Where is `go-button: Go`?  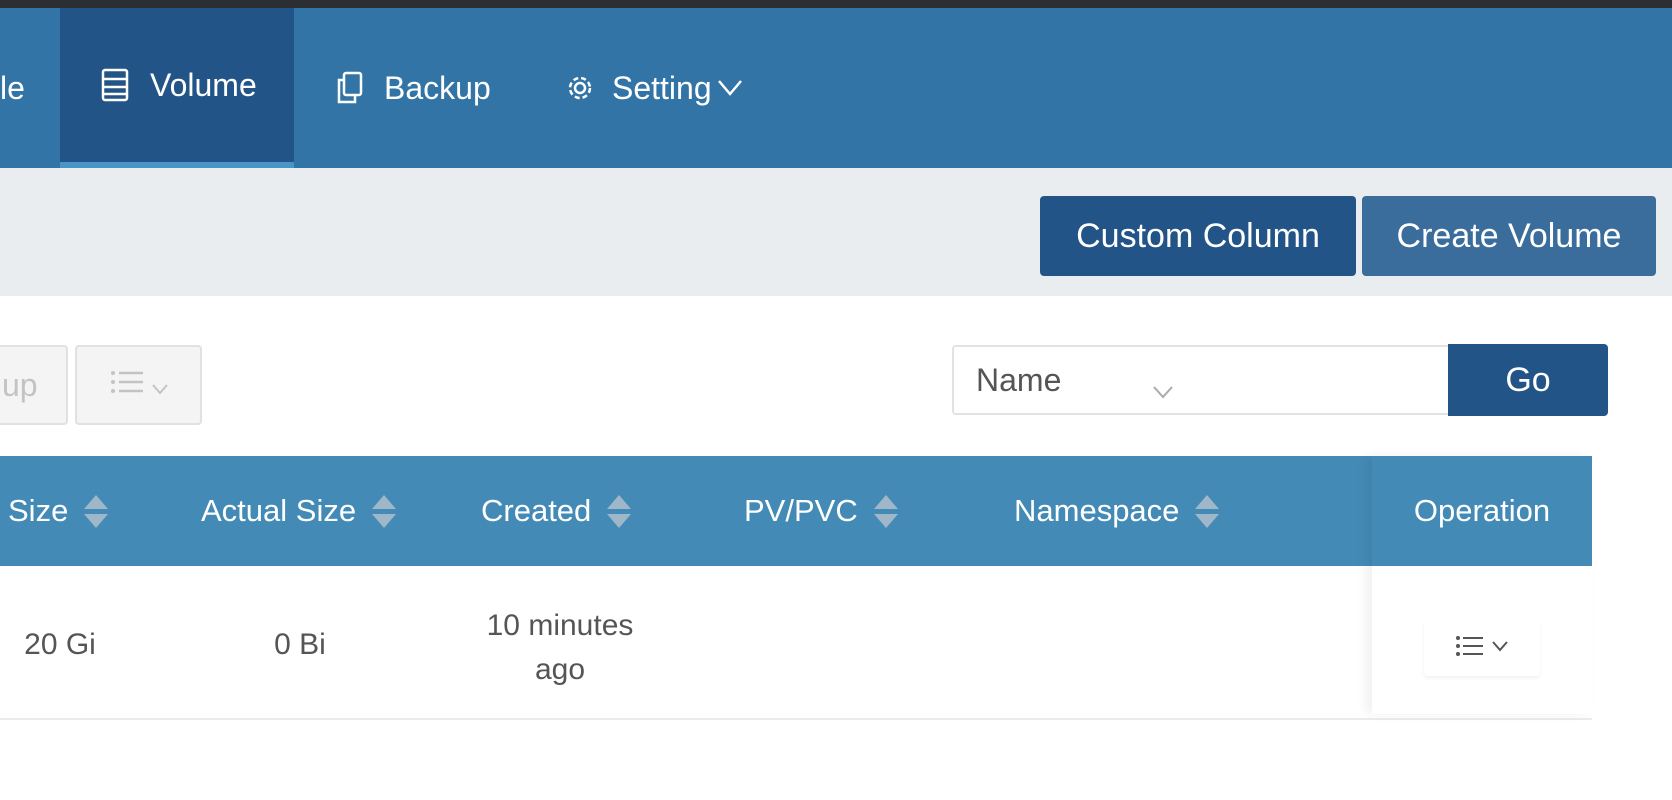
go-button: Go is located at coordinates (1528, 380).